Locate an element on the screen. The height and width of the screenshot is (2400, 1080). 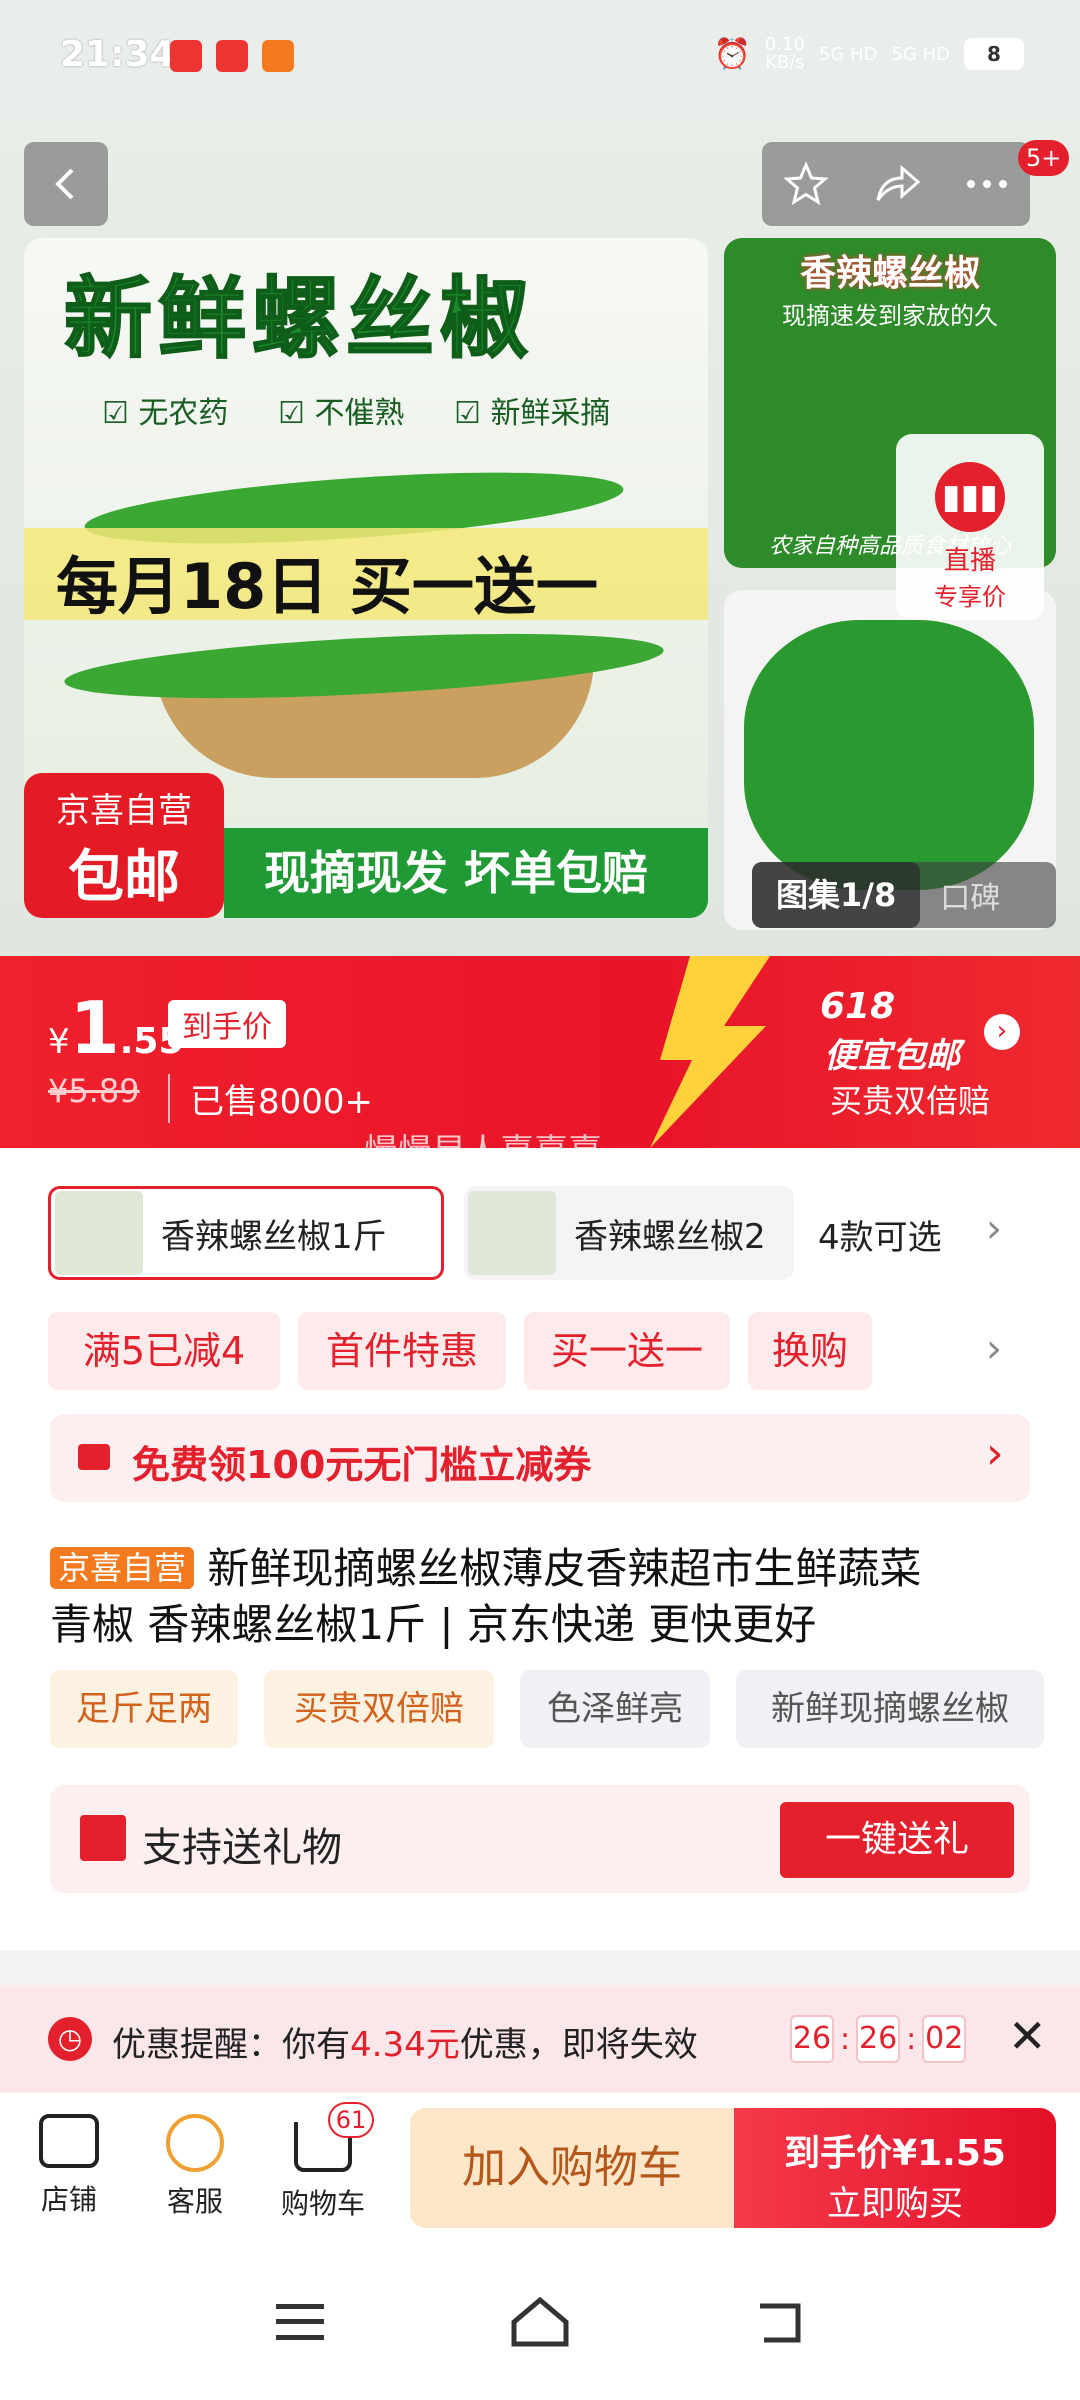
image-title: 新鲜螺丝椒 is located at coordinates (299, 318).